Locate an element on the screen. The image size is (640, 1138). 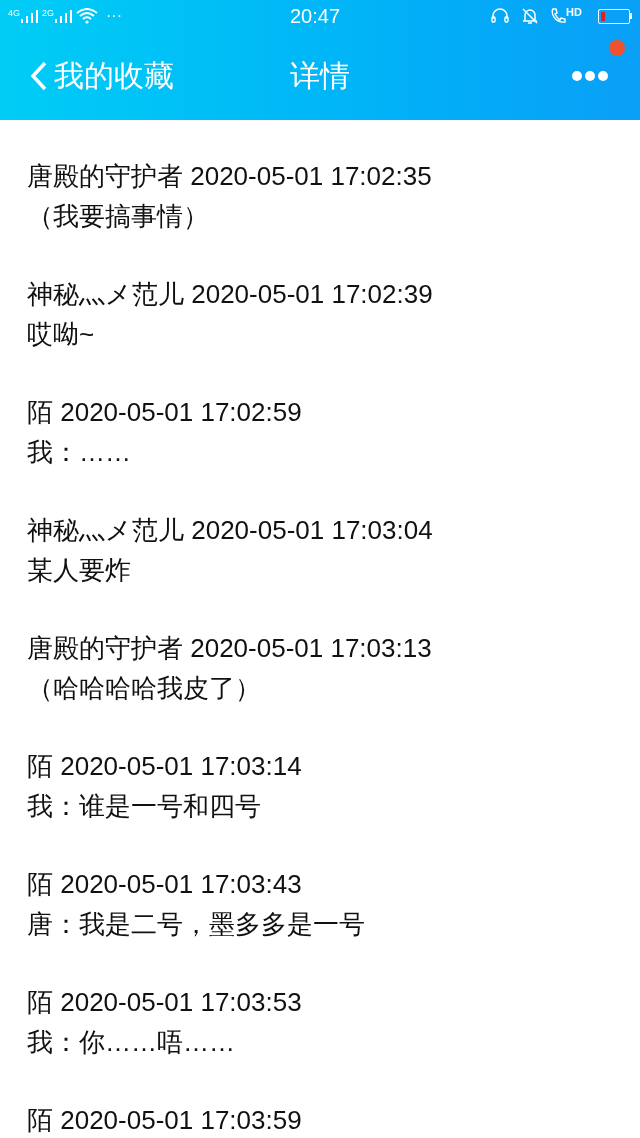
back-button: 我的收藏 is located at coordinates (102, 76).